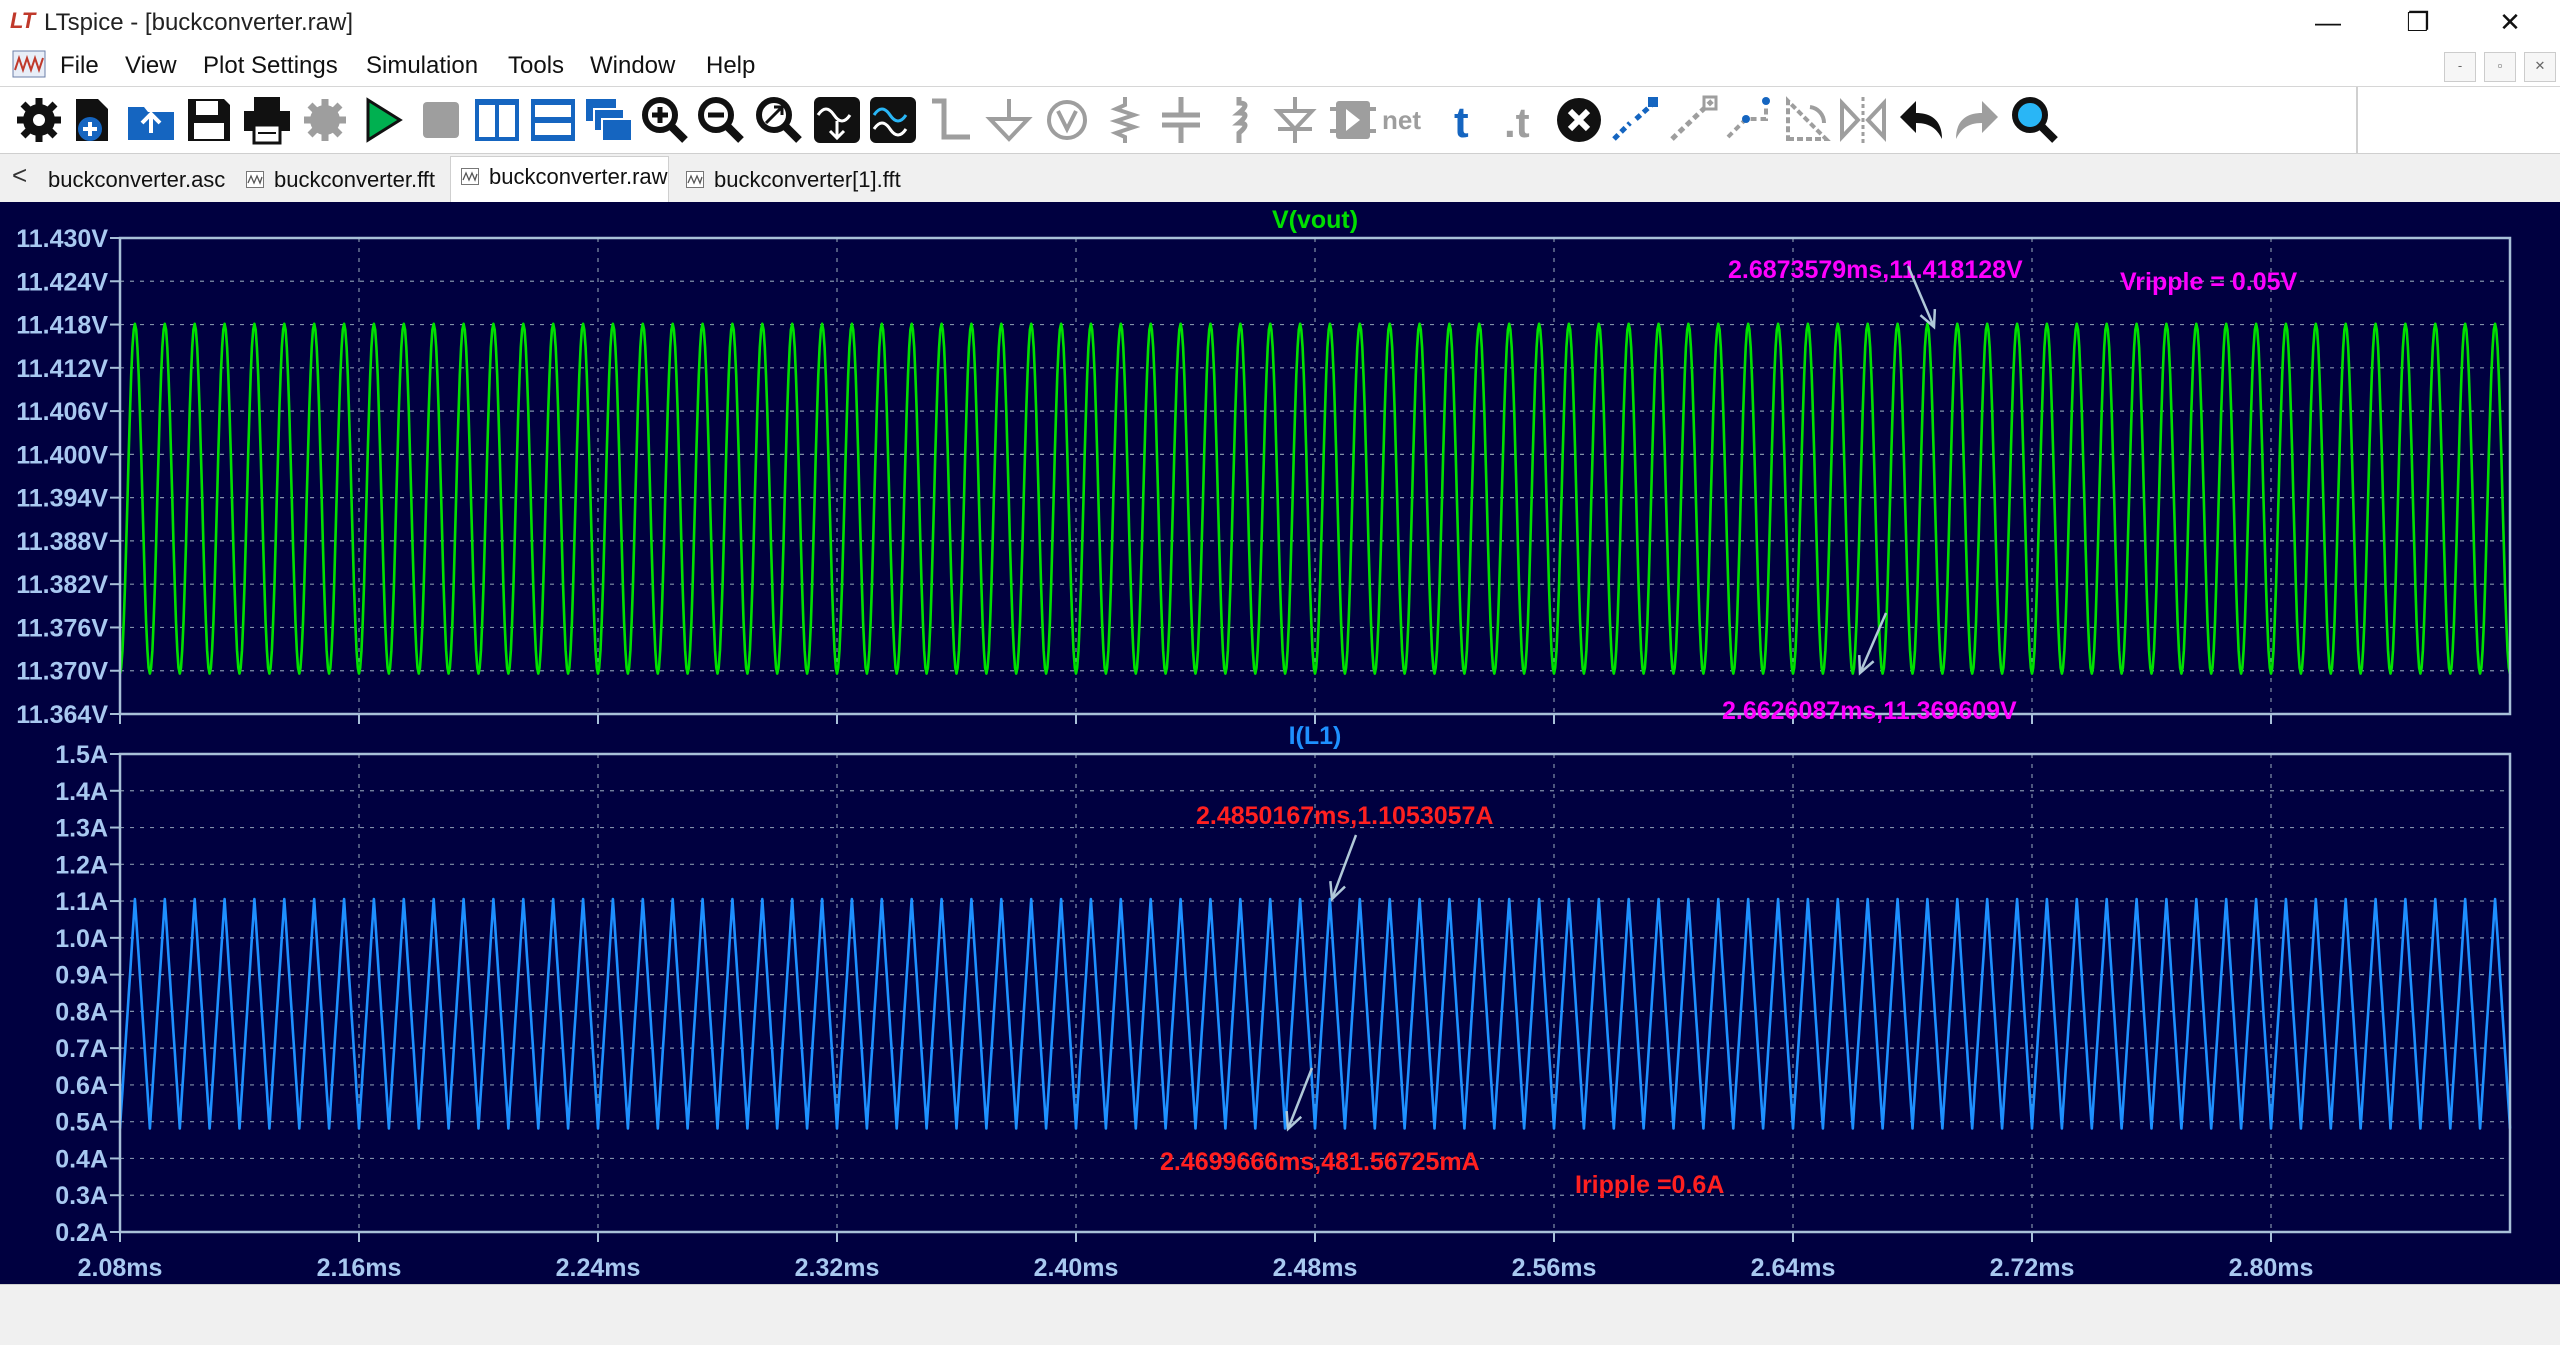 Image resolution: width=2560 pixels, height=1345 pixels. What do you see at coordinates (23, 20) in the screenshot?
I see `ltspice-logo-icon: LT` at bounding box center [23, 20].